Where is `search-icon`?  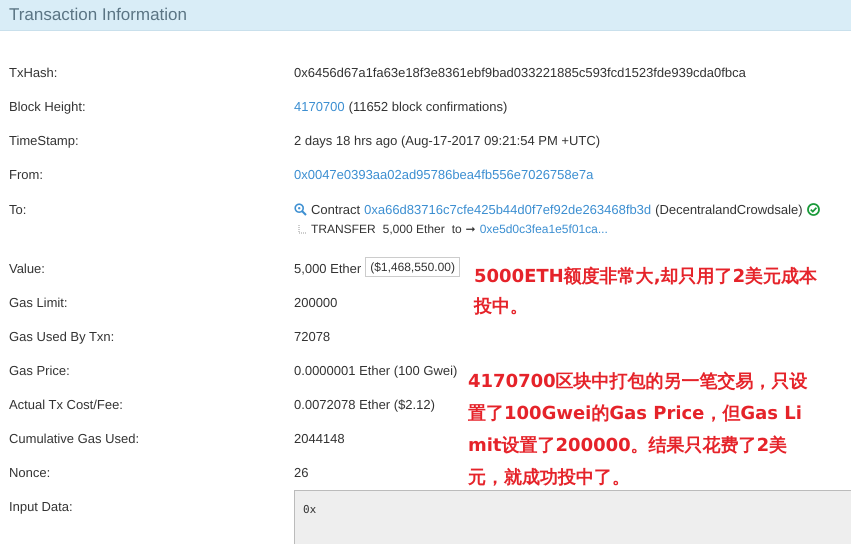 search-icon is located at coordinates (300, 209).